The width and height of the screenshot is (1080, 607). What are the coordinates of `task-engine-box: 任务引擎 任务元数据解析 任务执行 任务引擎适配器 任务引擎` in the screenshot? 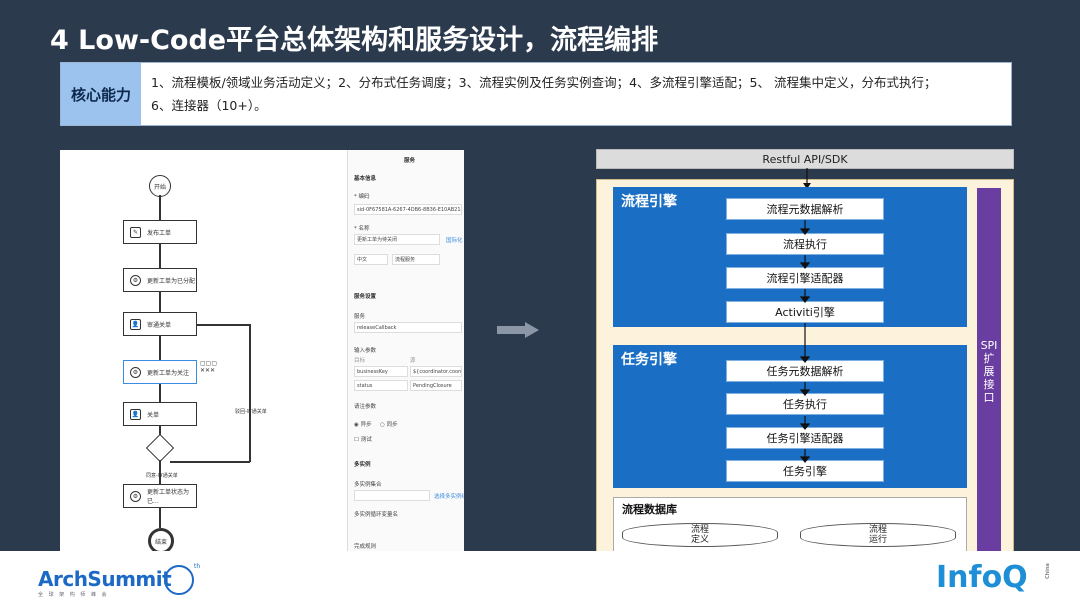 It's located at (790, 416).